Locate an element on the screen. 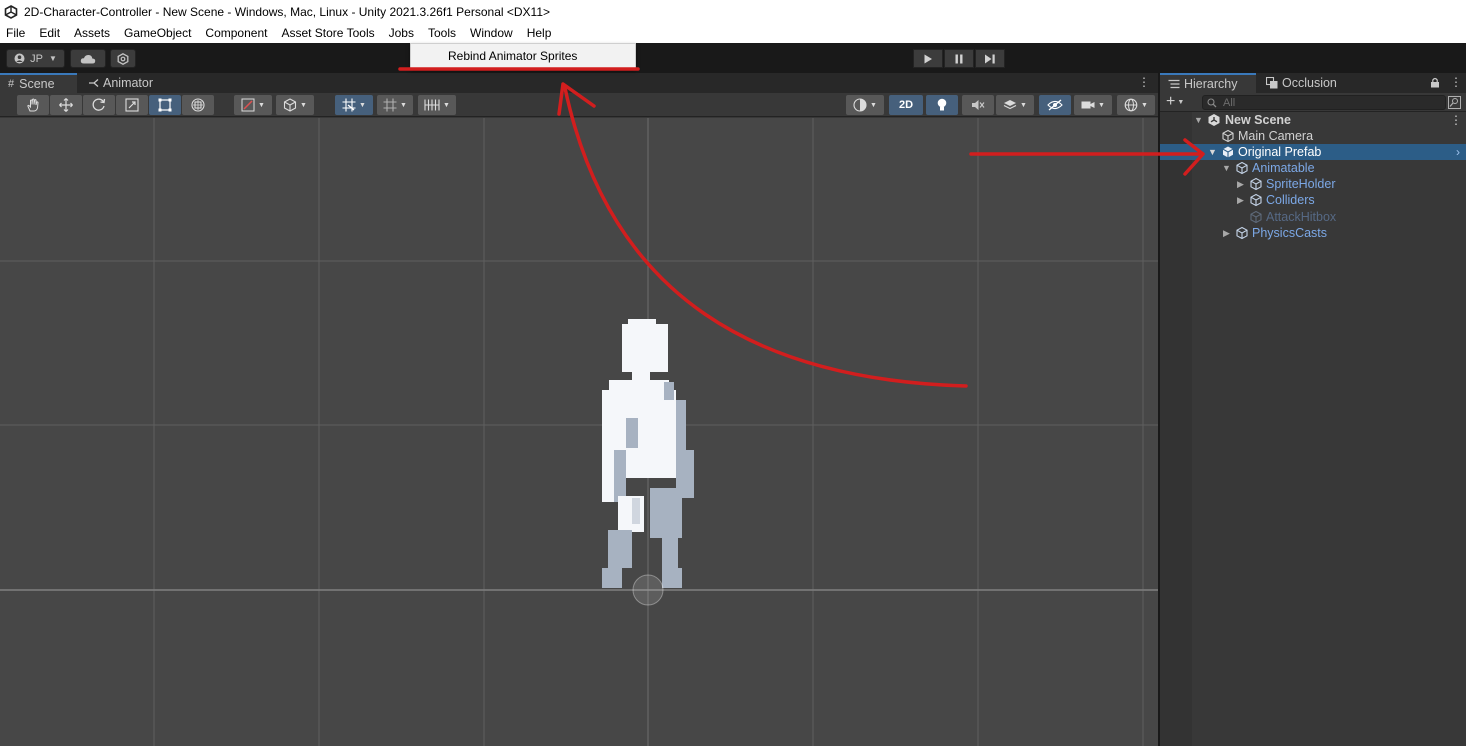 The image size is (1466, 746). account-label: JP is located at coordinates (36, 58).